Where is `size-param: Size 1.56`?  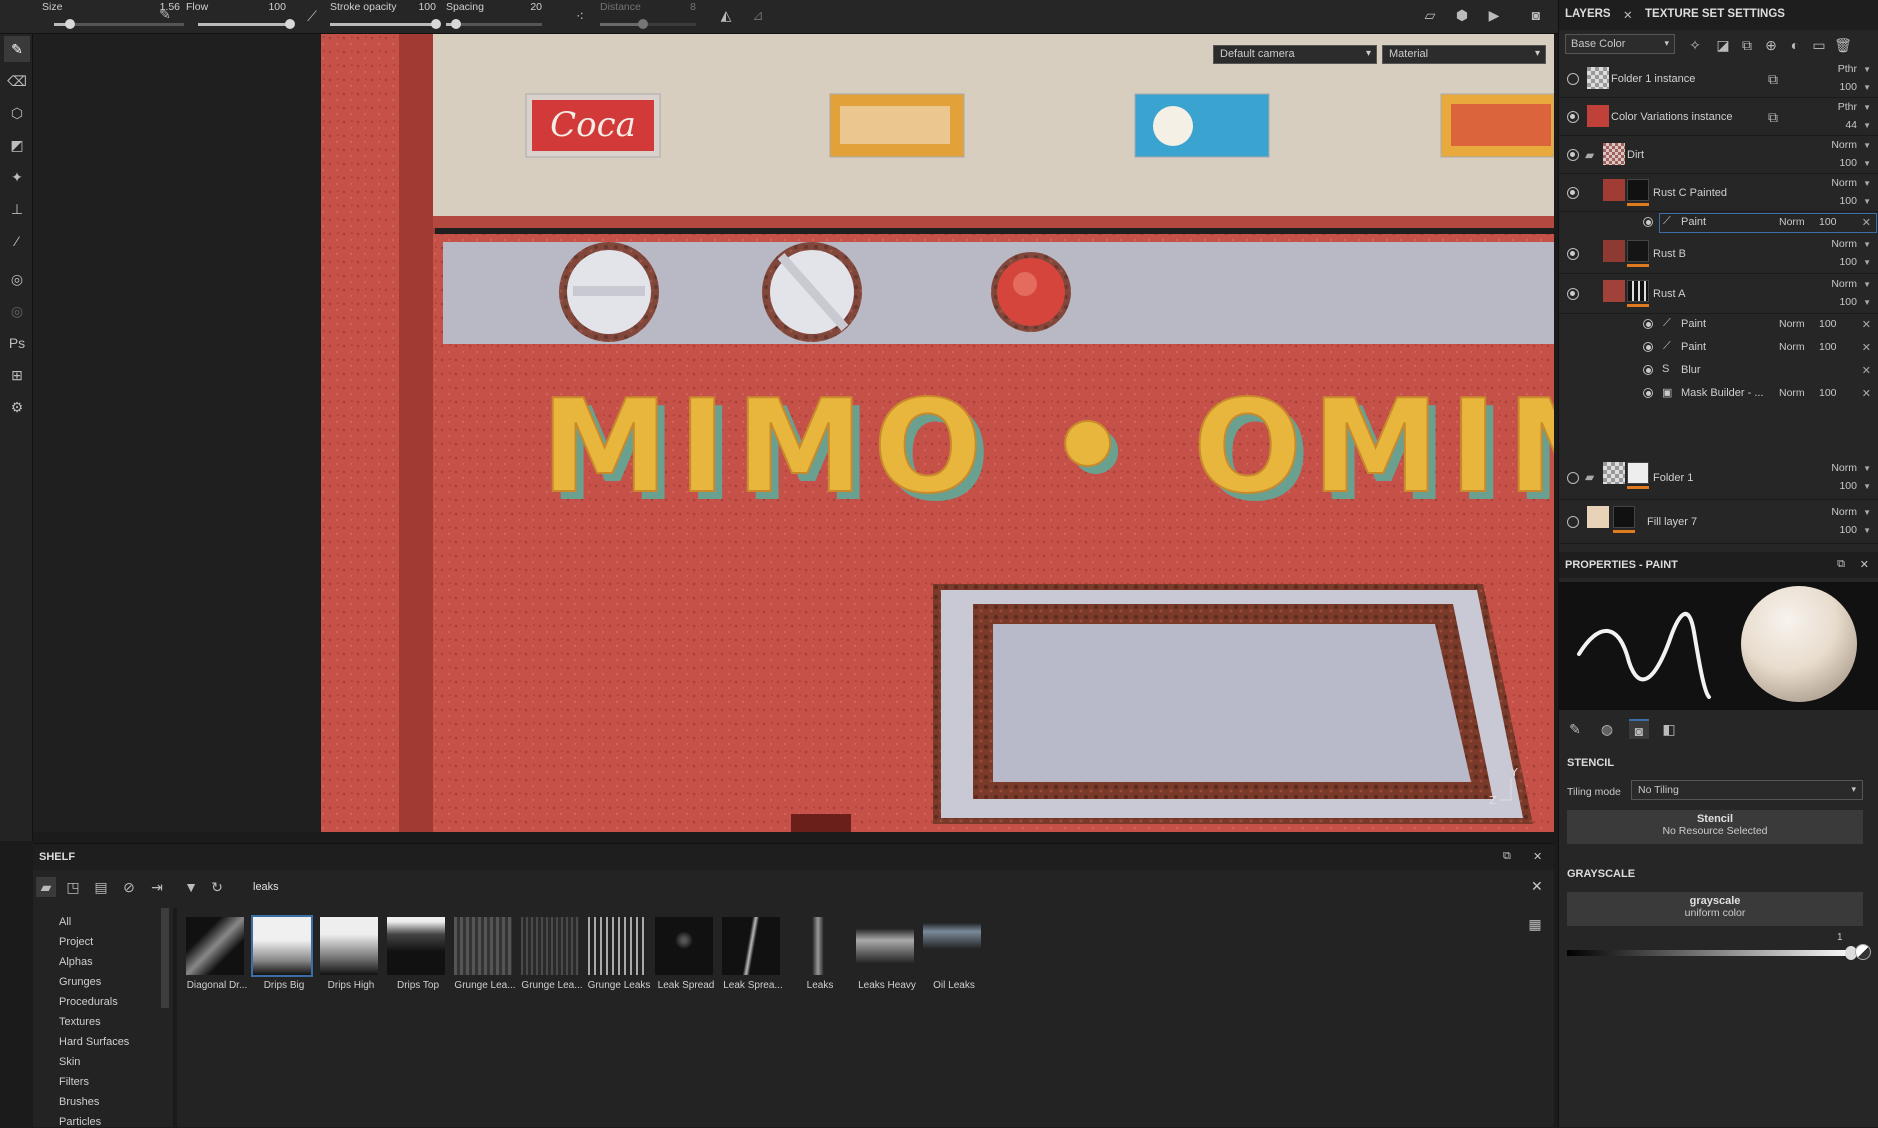 size-param: Size 1.56 is located at coordinates (113, 17).